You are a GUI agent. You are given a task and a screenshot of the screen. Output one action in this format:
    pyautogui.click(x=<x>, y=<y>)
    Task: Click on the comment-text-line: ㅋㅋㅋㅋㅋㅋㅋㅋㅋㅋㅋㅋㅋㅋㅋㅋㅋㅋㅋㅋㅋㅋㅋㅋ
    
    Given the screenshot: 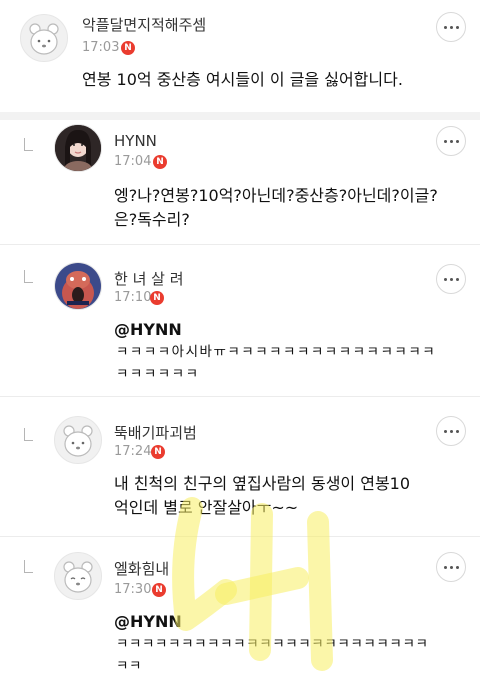 What is the action you would take?
    pyautogui.click(x=272, y=644)
    